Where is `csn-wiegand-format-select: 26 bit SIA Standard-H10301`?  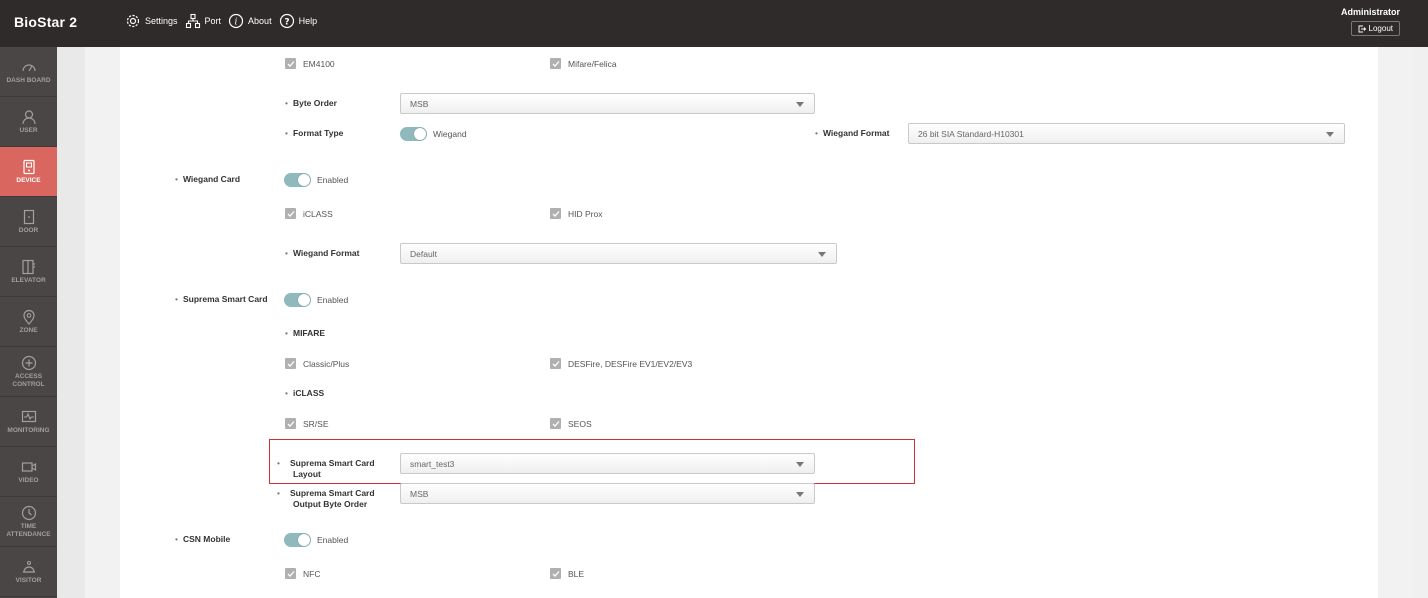
csn-wiegand-format-select: 26 bit SIA Standard-H10301 is located at coordinates (1126, 133).